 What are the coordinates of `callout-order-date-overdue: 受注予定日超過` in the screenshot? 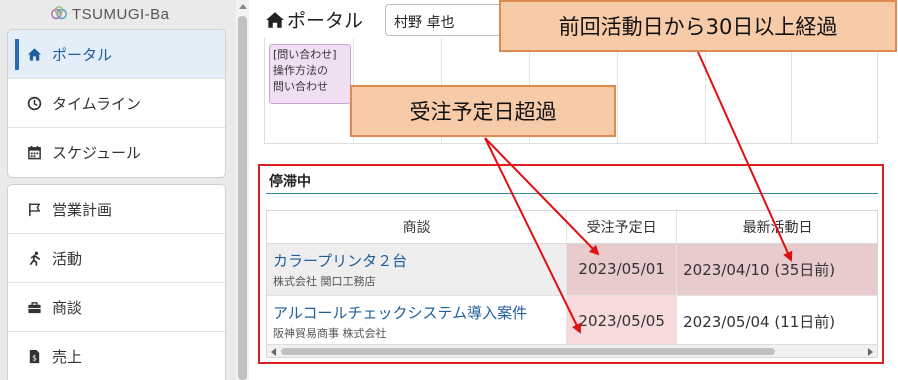 It's located at (483, 111).